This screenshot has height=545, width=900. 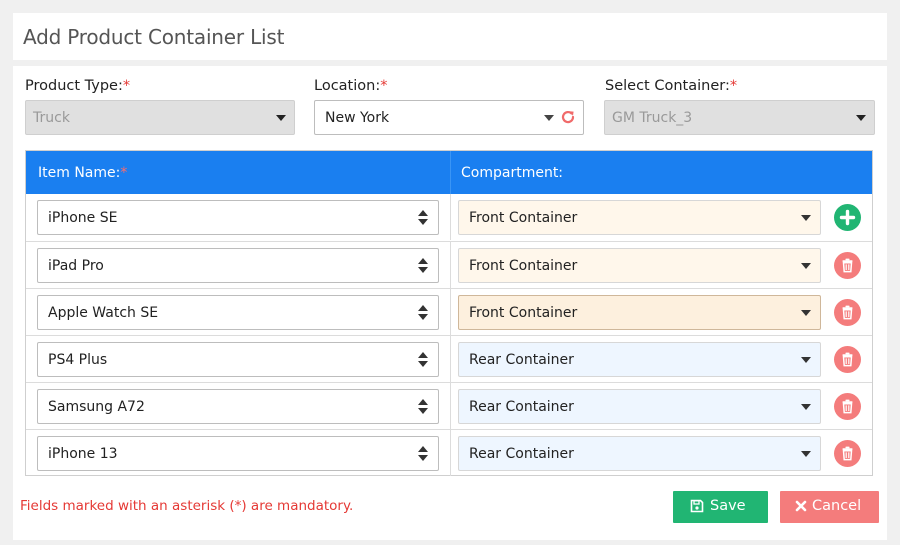 What do you see at coordinates (512, 173) in the screenshot?
I see `compartment-header: Compartment:` at bounding box center [512, 173].